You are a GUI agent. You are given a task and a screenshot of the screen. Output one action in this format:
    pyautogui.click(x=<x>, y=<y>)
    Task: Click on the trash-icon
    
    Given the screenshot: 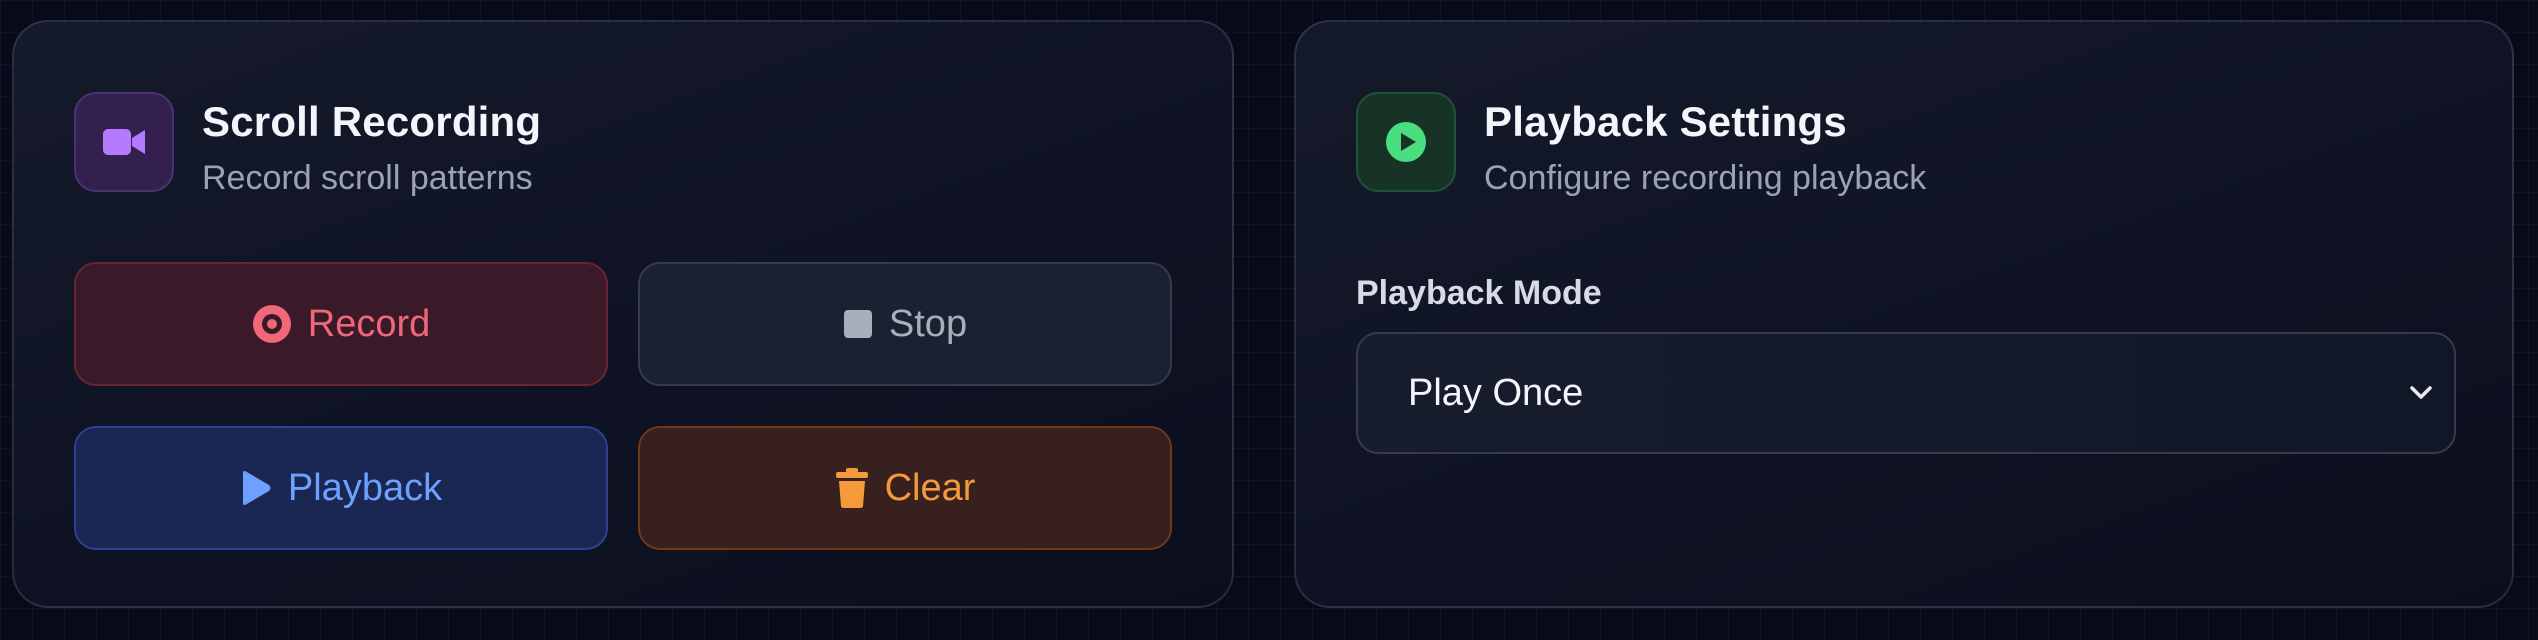 What is the action you would take?
    pyautogui.click(x=852, y=488)
    